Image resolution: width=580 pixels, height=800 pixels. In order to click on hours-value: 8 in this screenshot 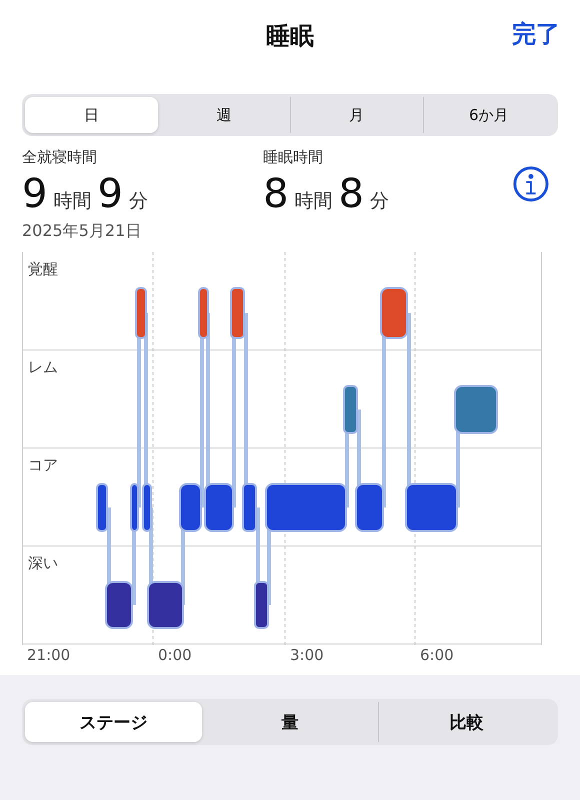, I will do `click(276, 194)`.